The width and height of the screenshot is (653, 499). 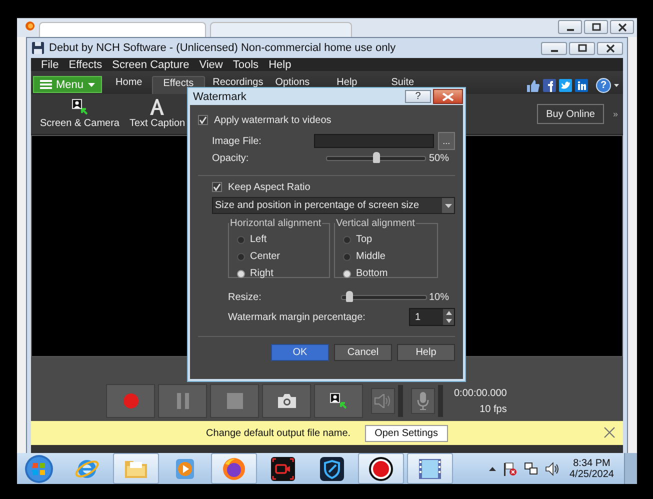 I want to click on group-title: Horizontal alignment, so click(x=275, y=223).